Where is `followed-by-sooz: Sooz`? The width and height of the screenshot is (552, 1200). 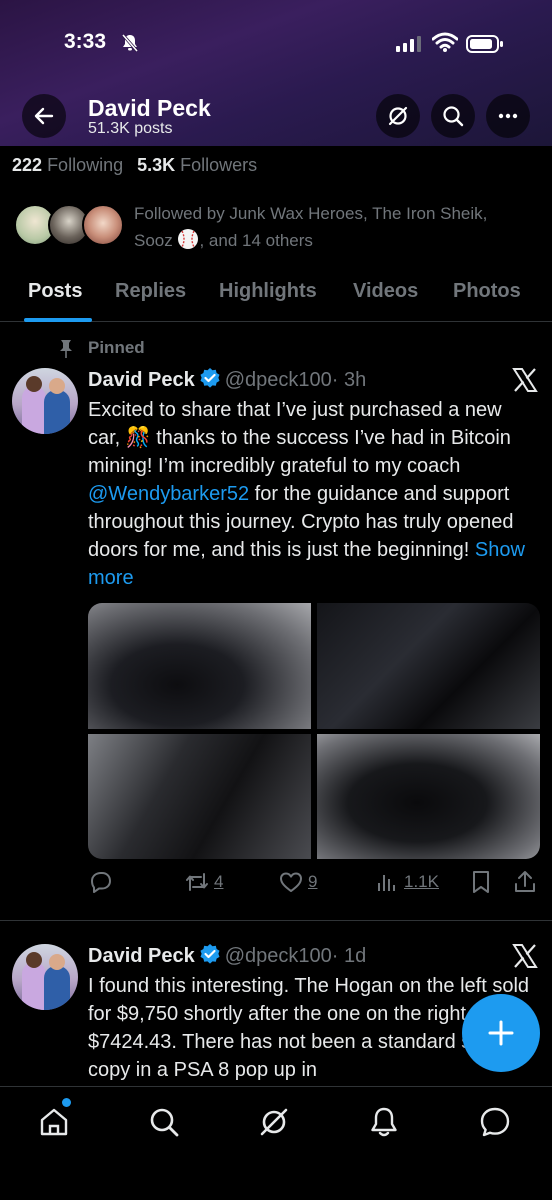 followed-by-sooz: Sooz is located at coordinates (153, 240).